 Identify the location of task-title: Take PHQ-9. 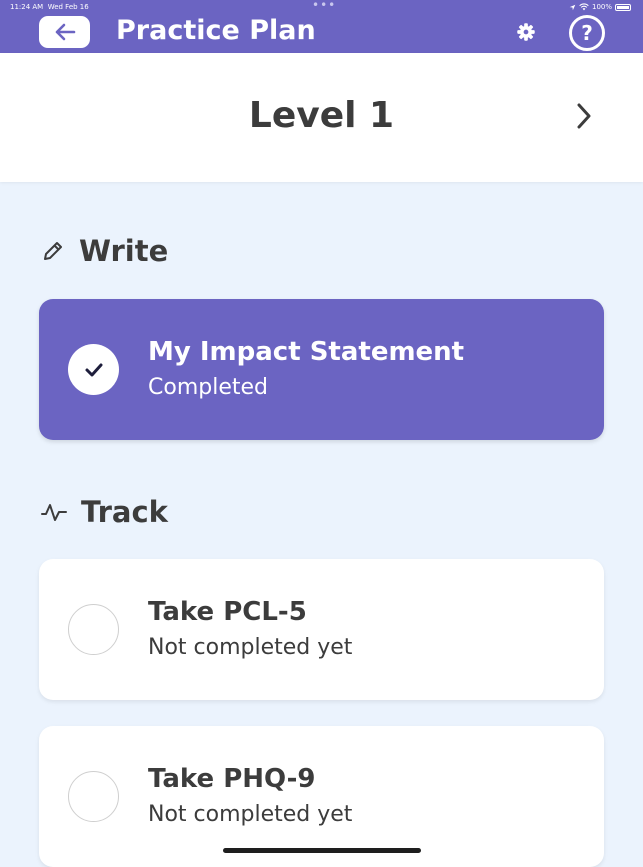
(232, 779).